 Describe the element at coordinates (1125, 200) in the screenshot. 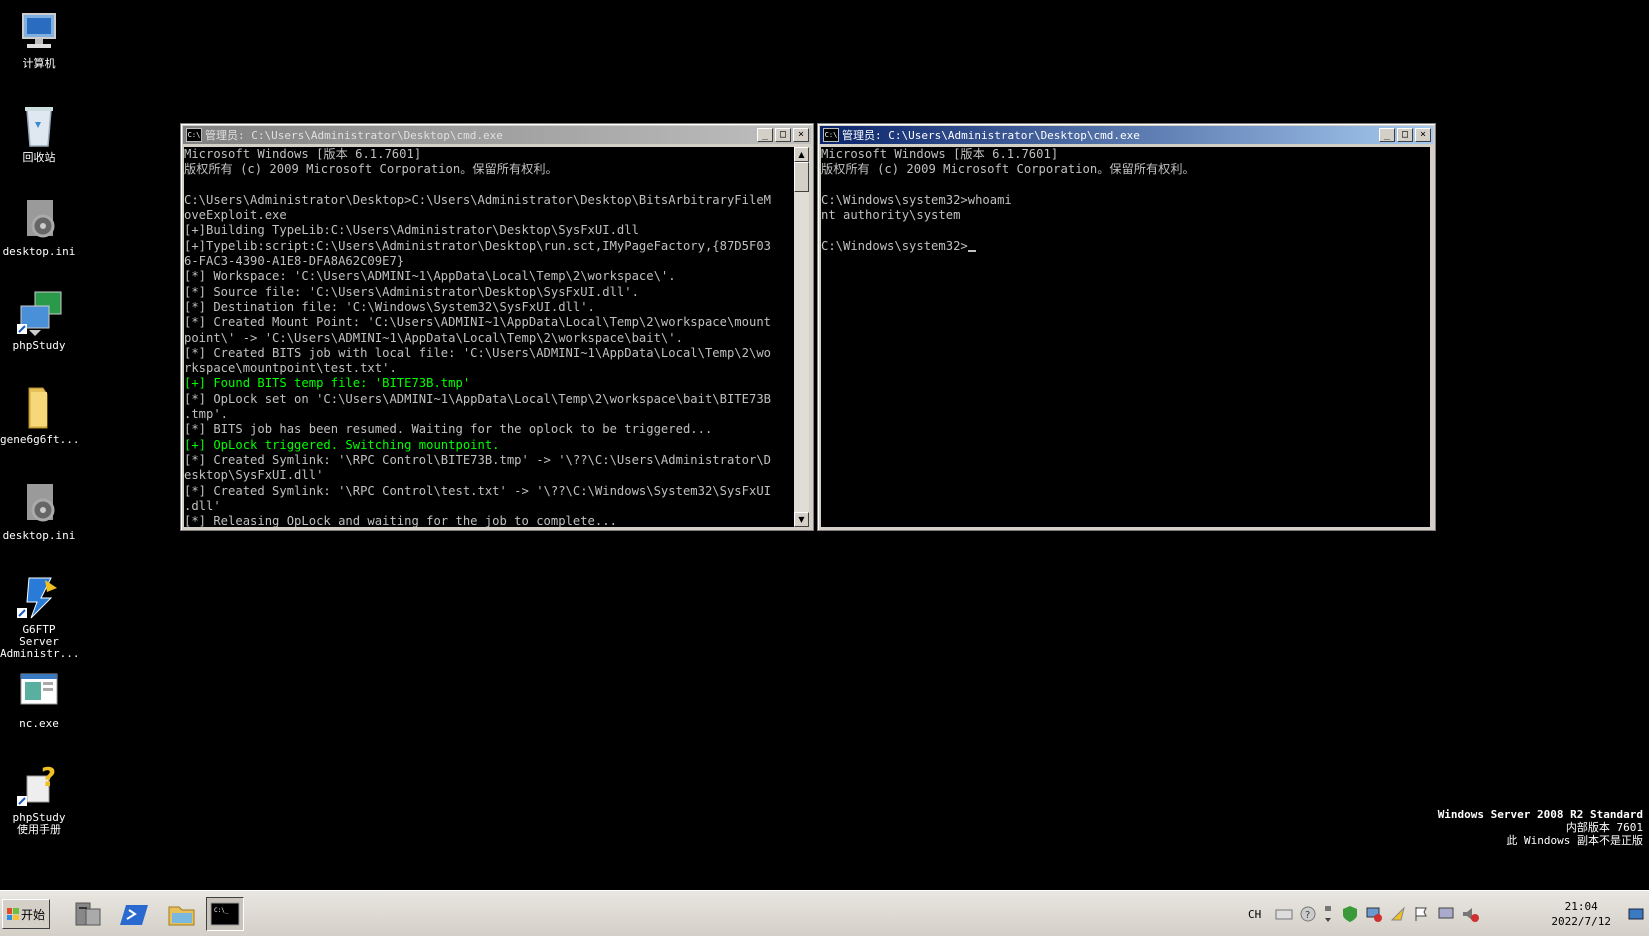

I see `console-line: C:\Windows\system32>whoami` at that location.